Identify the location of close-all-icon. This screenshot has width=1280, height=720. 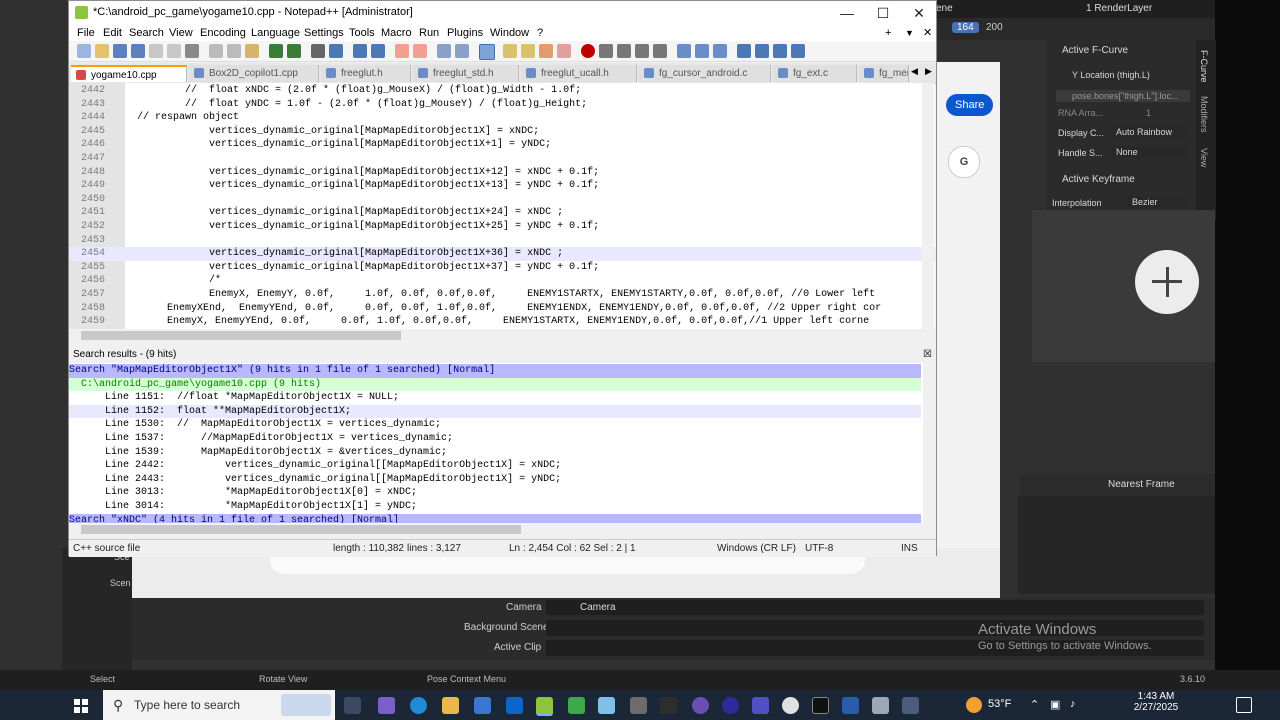
(174, 51).